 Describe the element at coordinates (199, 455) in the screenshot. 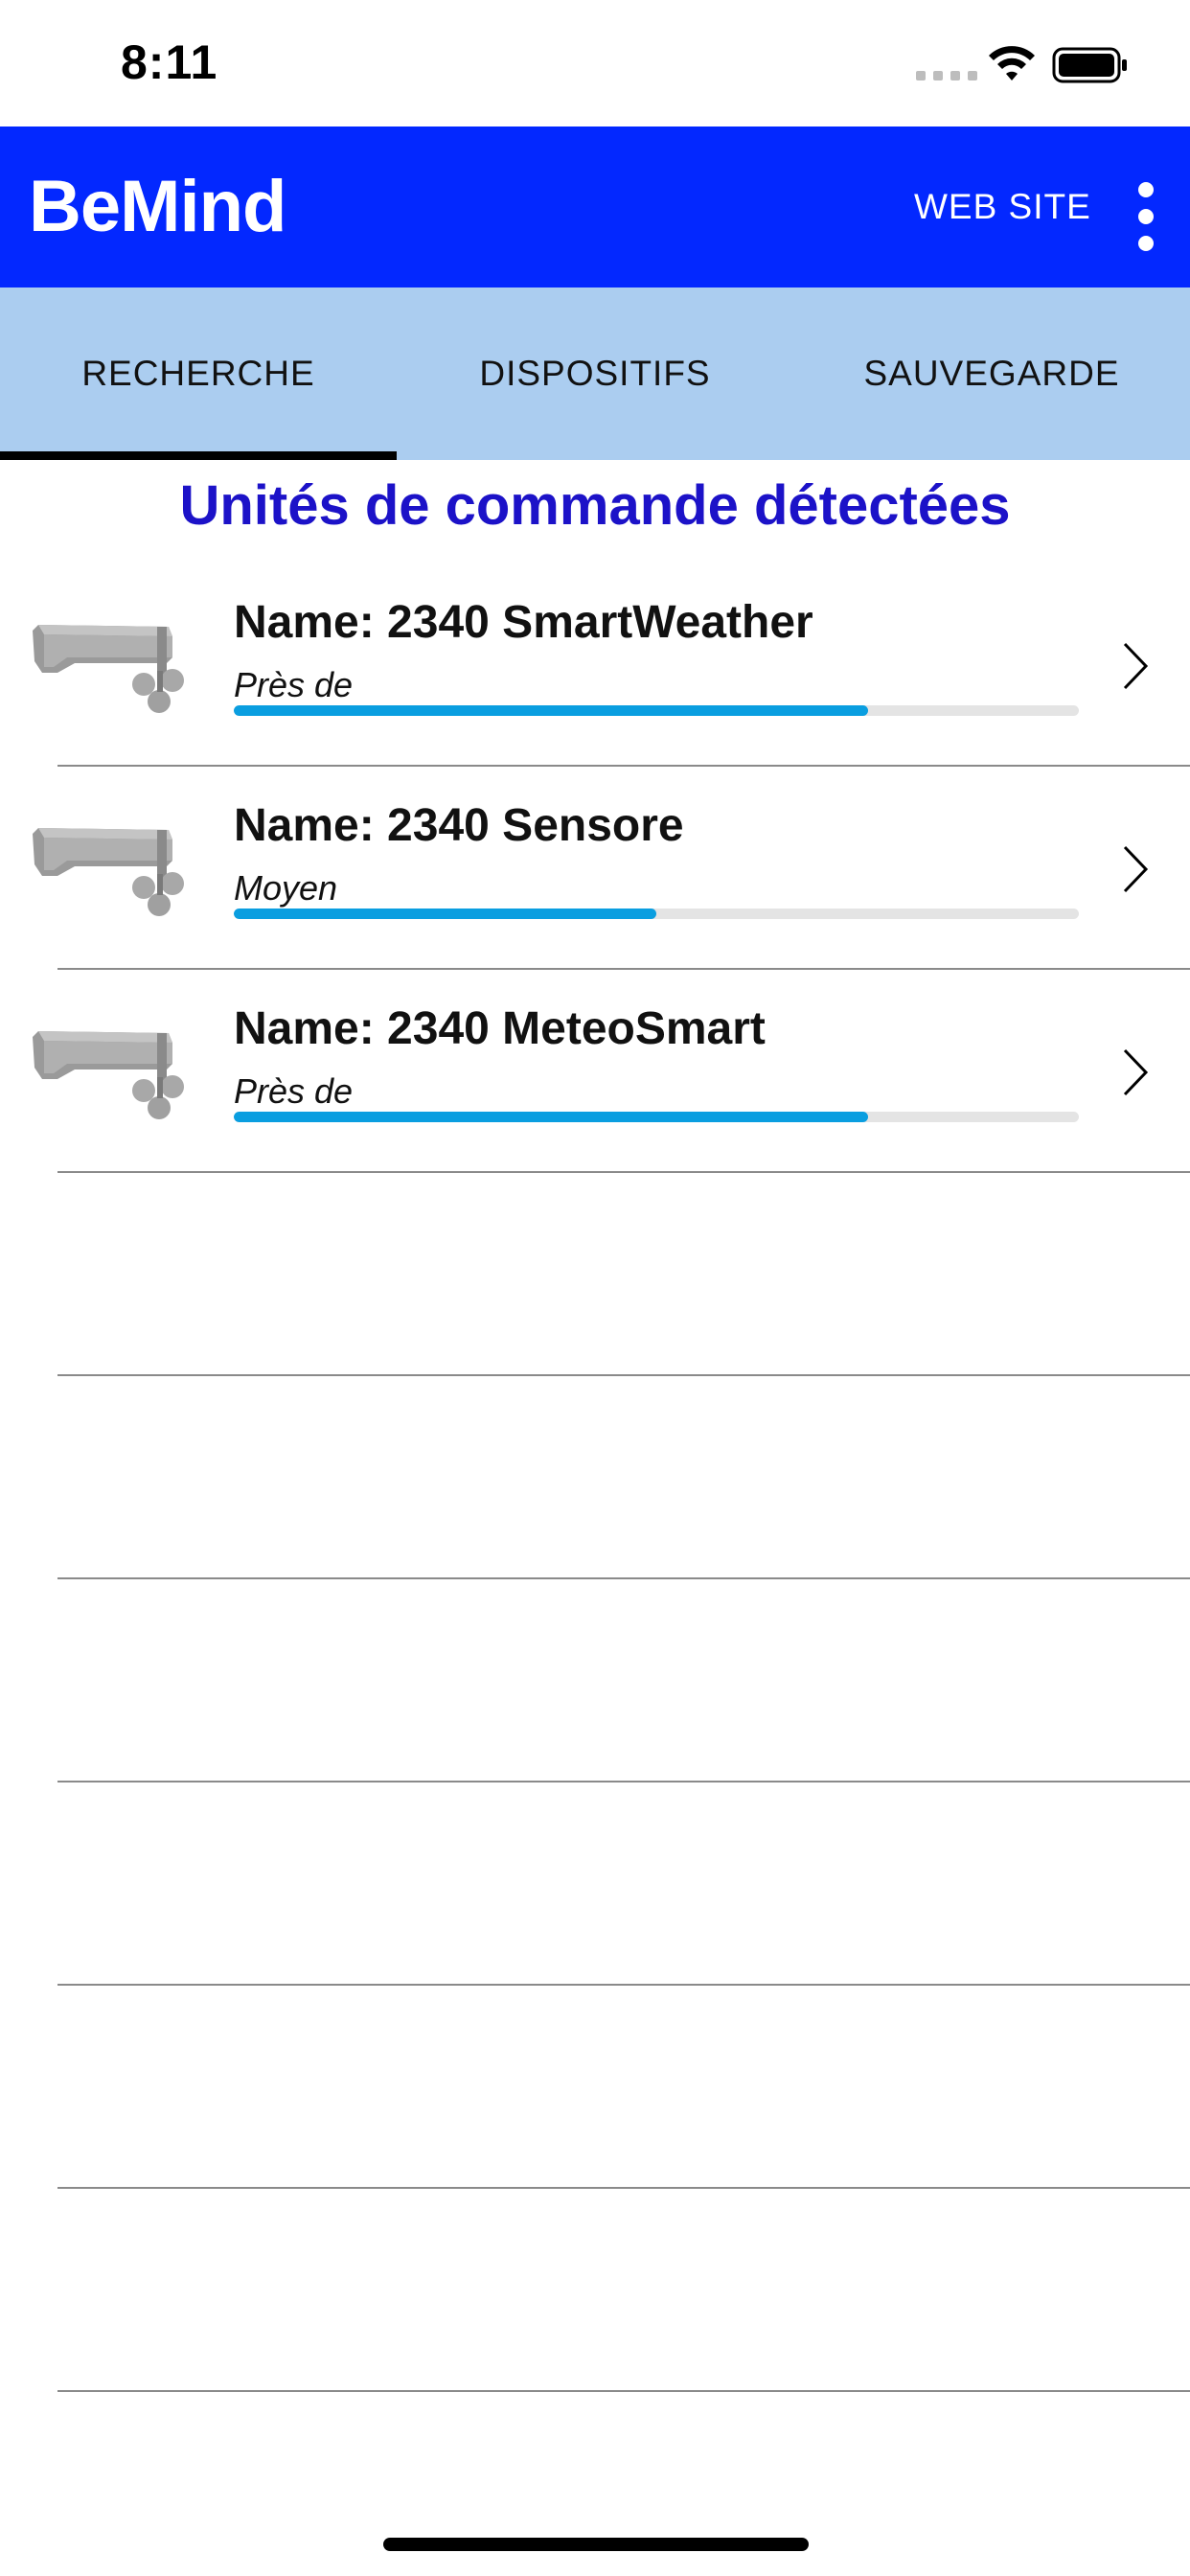

I see `selected-tab-indicator` at that location.